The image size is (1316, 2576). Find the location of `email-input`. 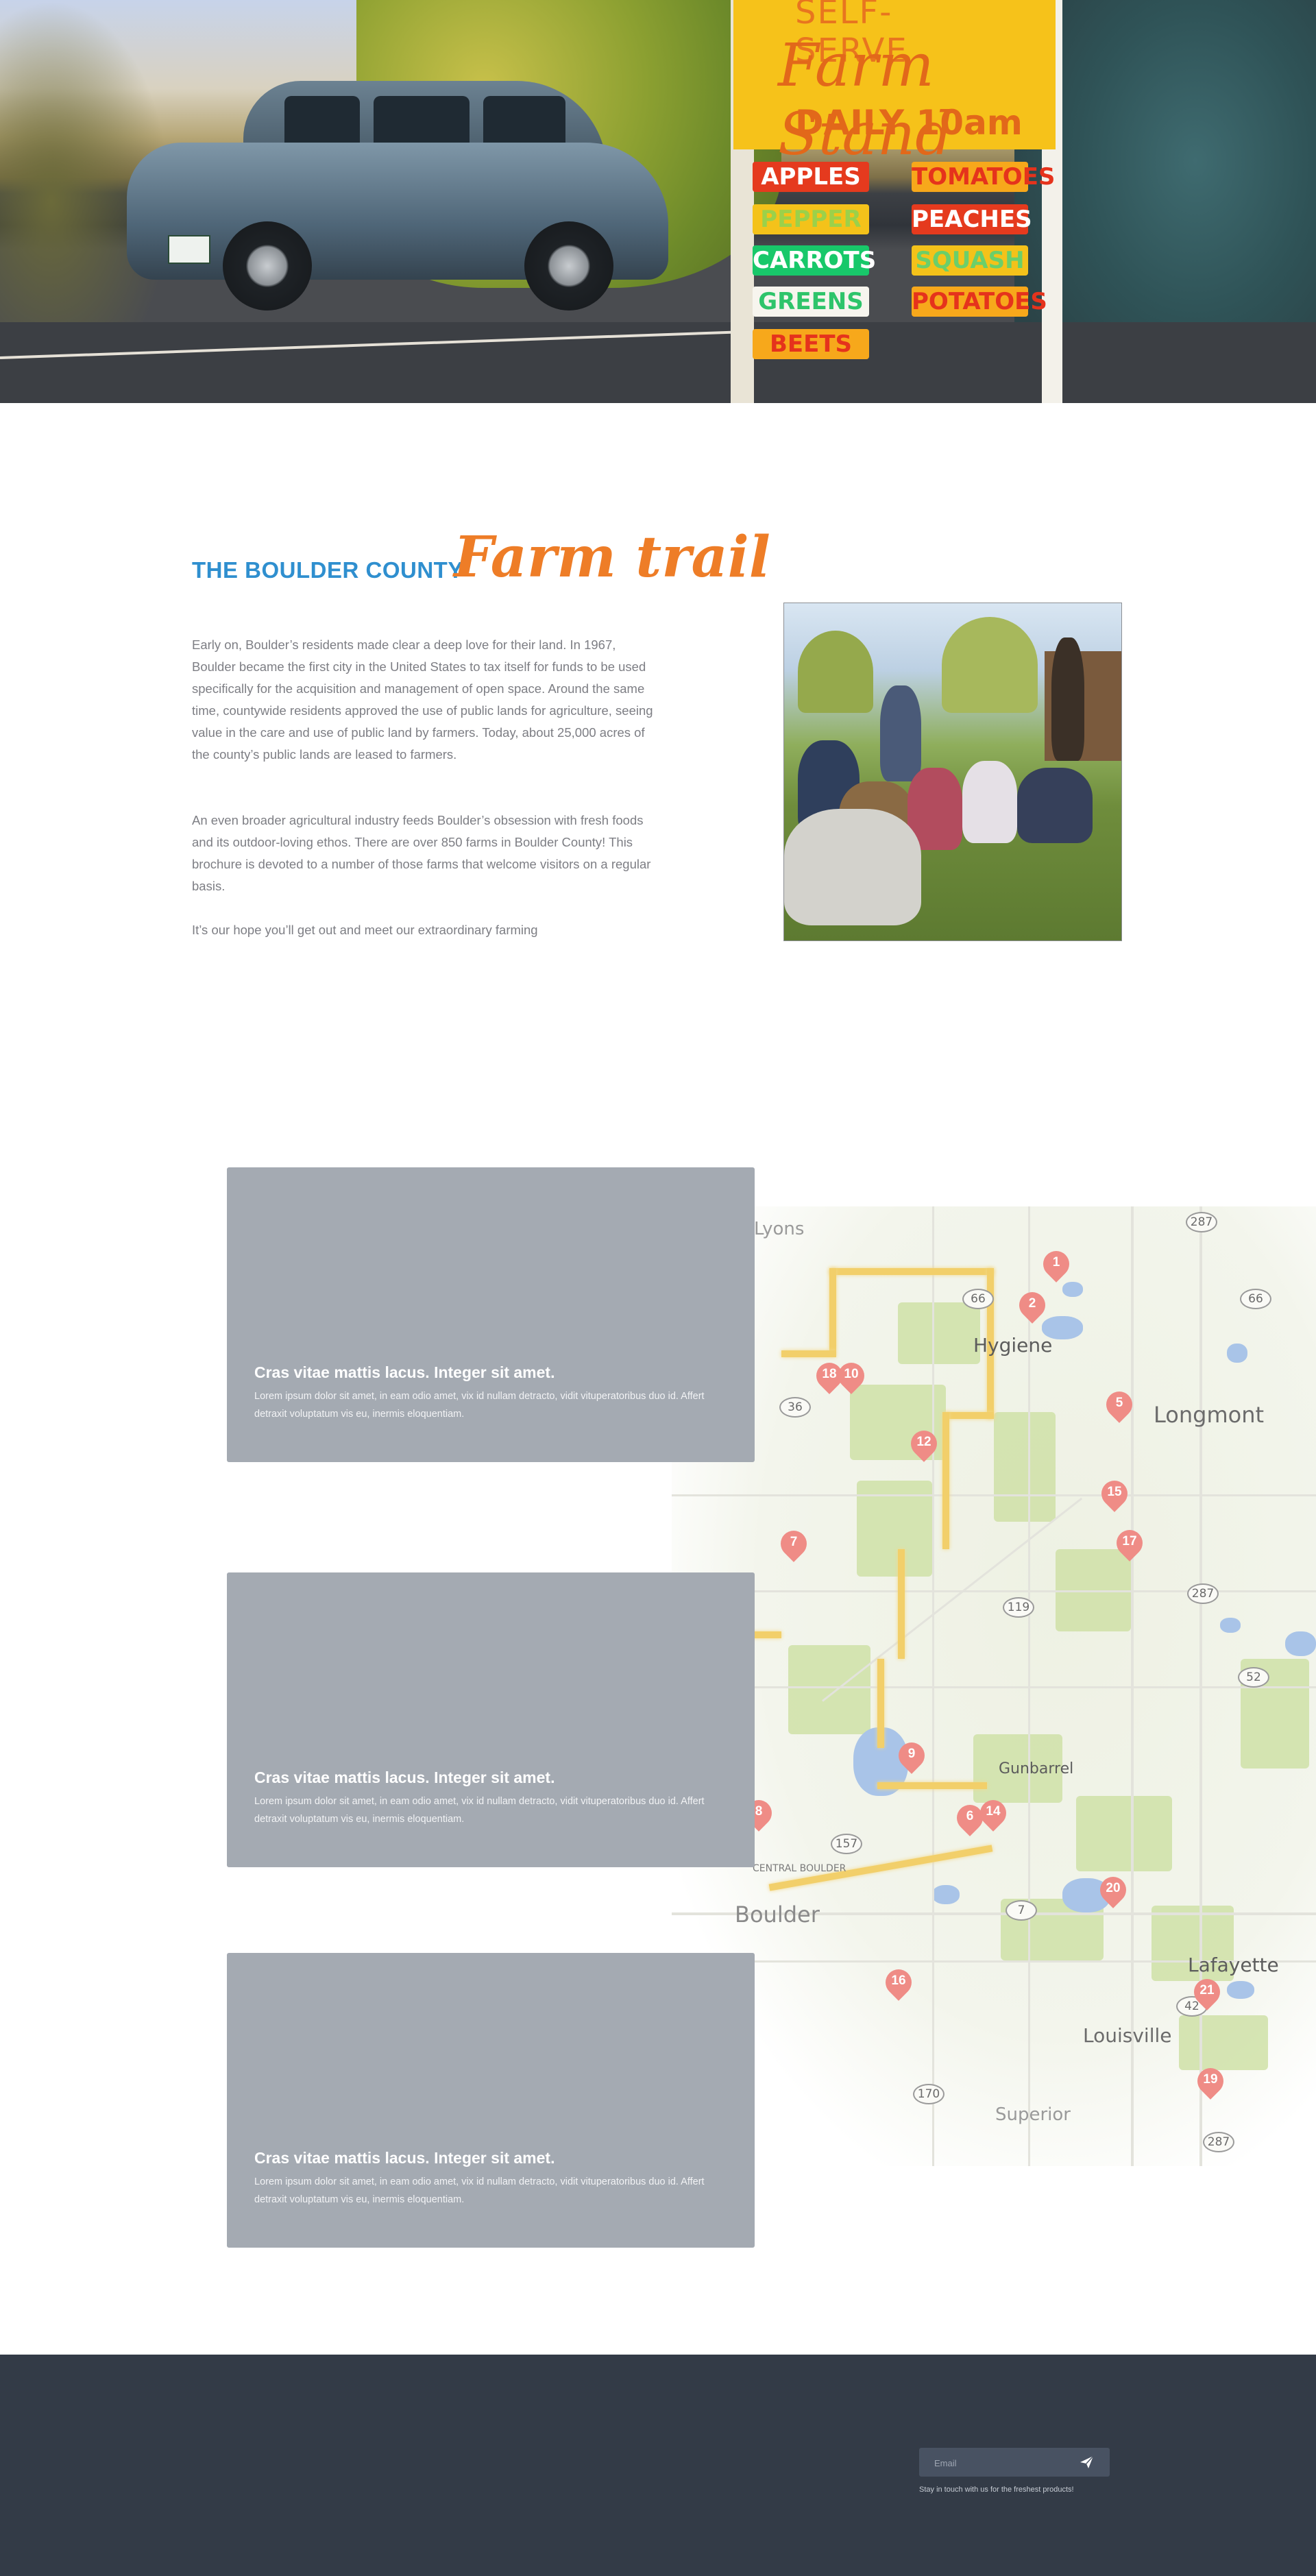

email-input is located at coordinates (1003, 2463).